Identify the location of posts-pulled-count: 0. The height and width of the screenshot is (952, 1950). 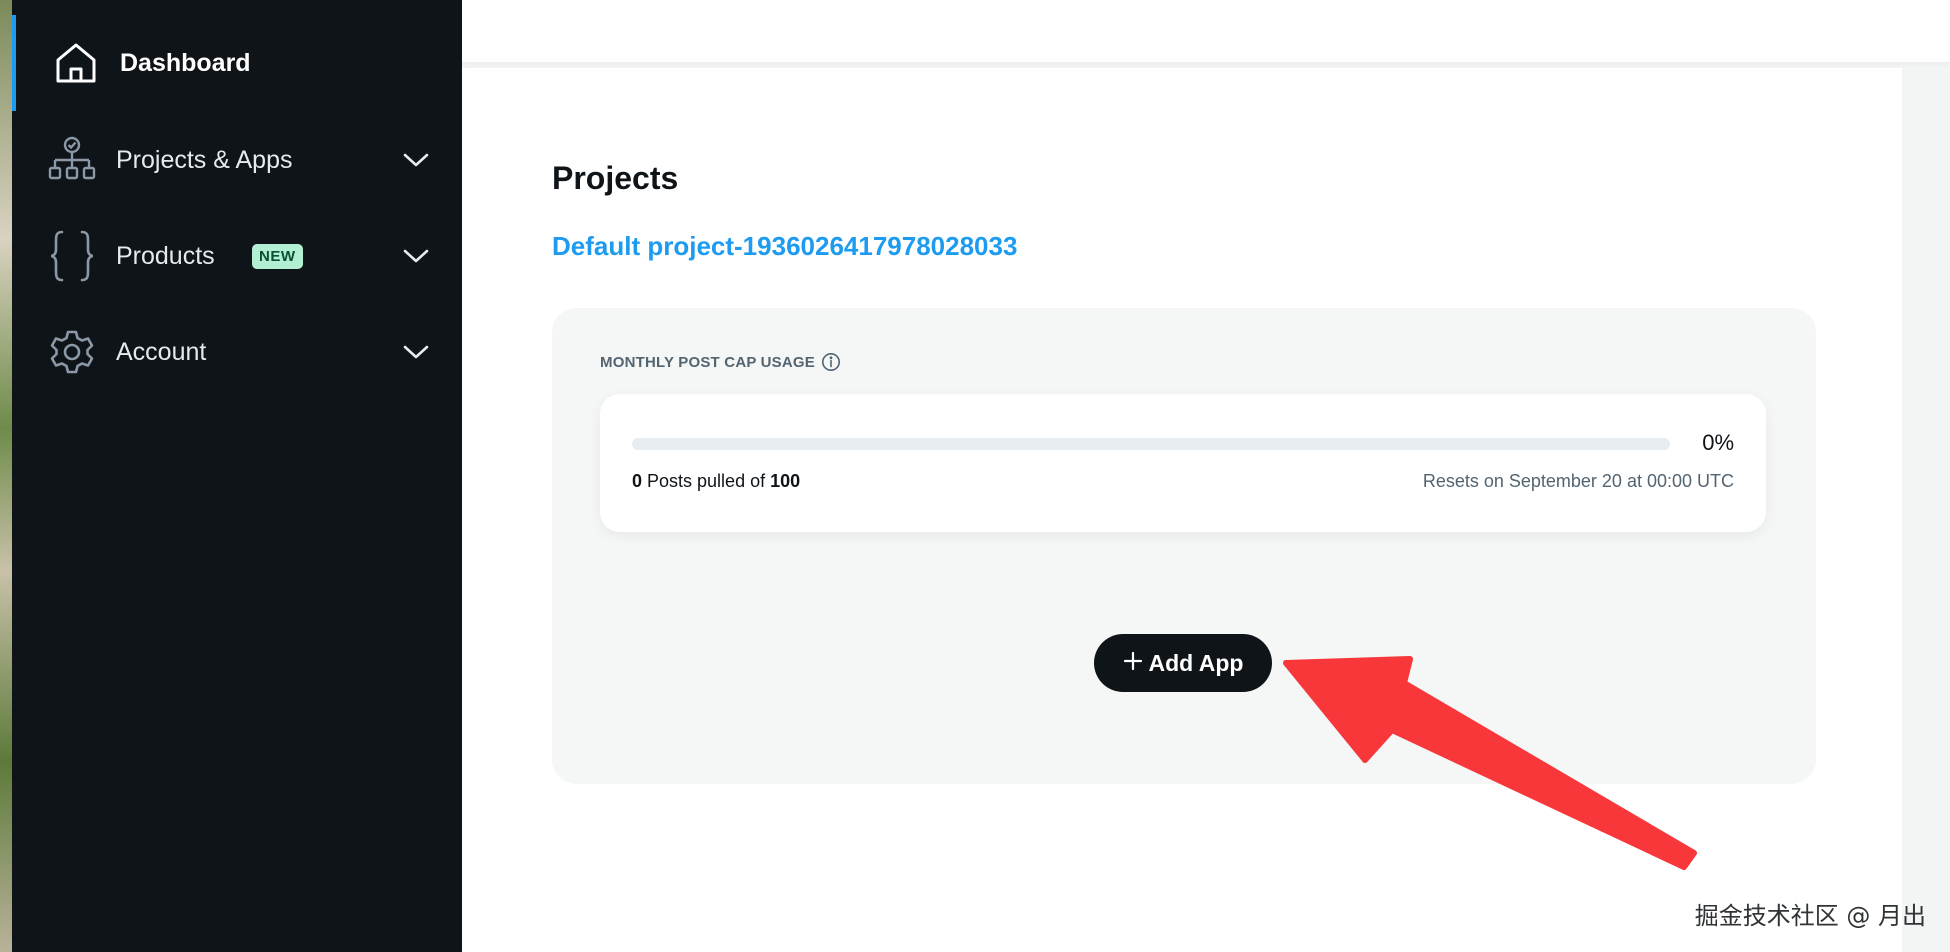
(637, 481).